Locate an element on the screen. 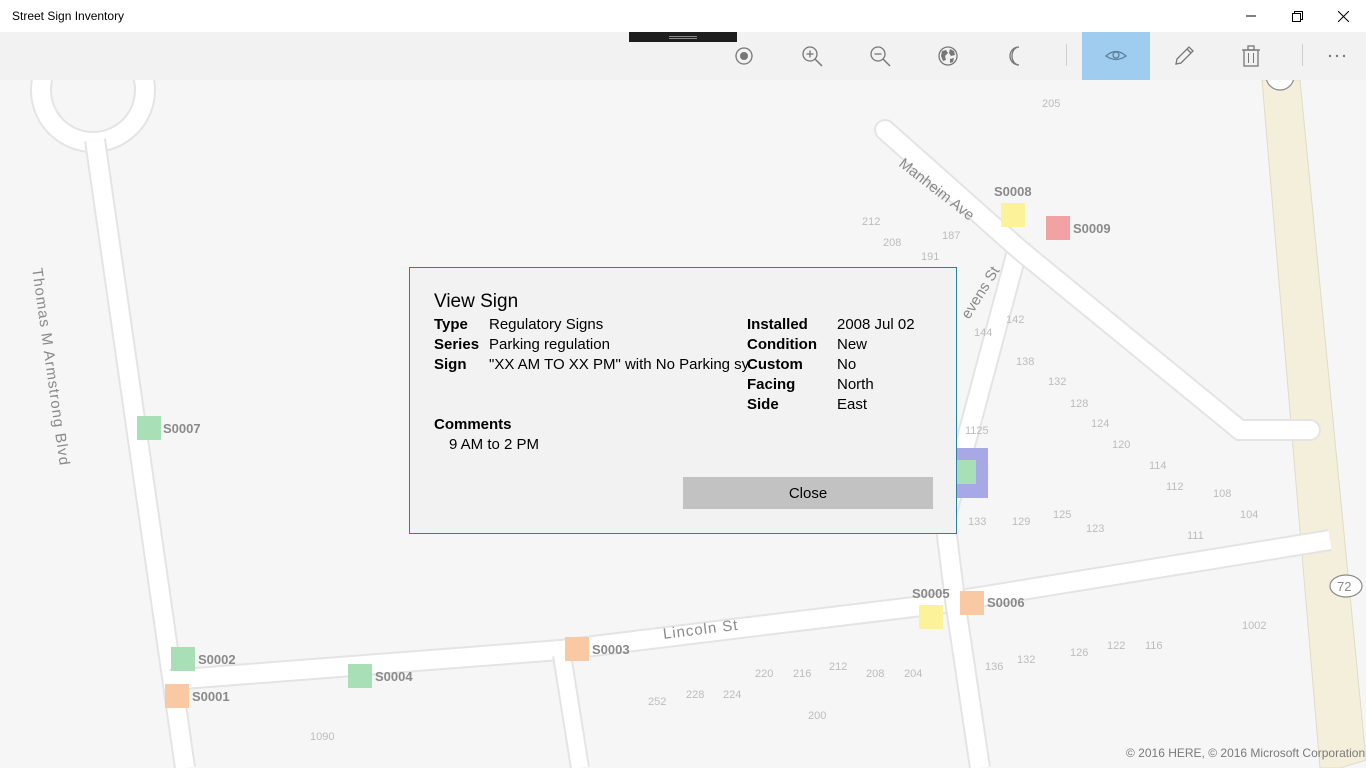 The height and width of the screenshot is (768, 1366). sign-label: S0001 is located at coordinates (211, 696).